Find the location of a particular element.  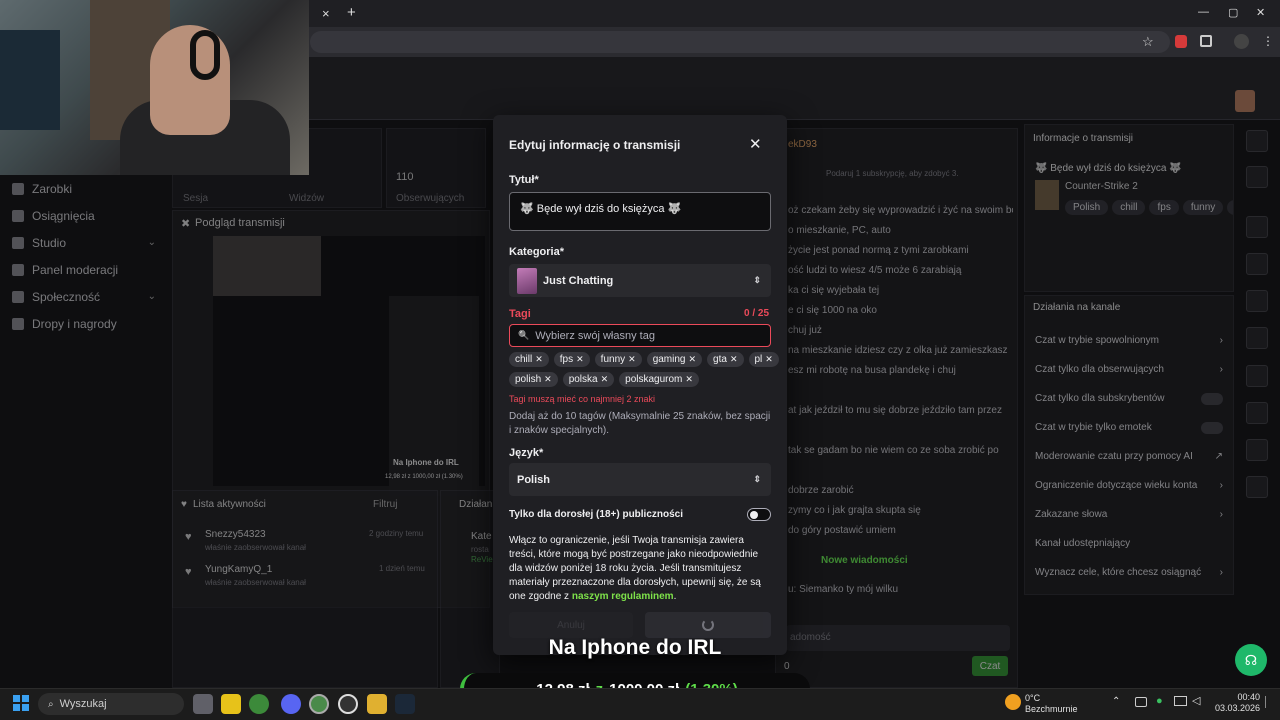

tag-chip: polskagurom ✕ is located at coordinates (659, 379).